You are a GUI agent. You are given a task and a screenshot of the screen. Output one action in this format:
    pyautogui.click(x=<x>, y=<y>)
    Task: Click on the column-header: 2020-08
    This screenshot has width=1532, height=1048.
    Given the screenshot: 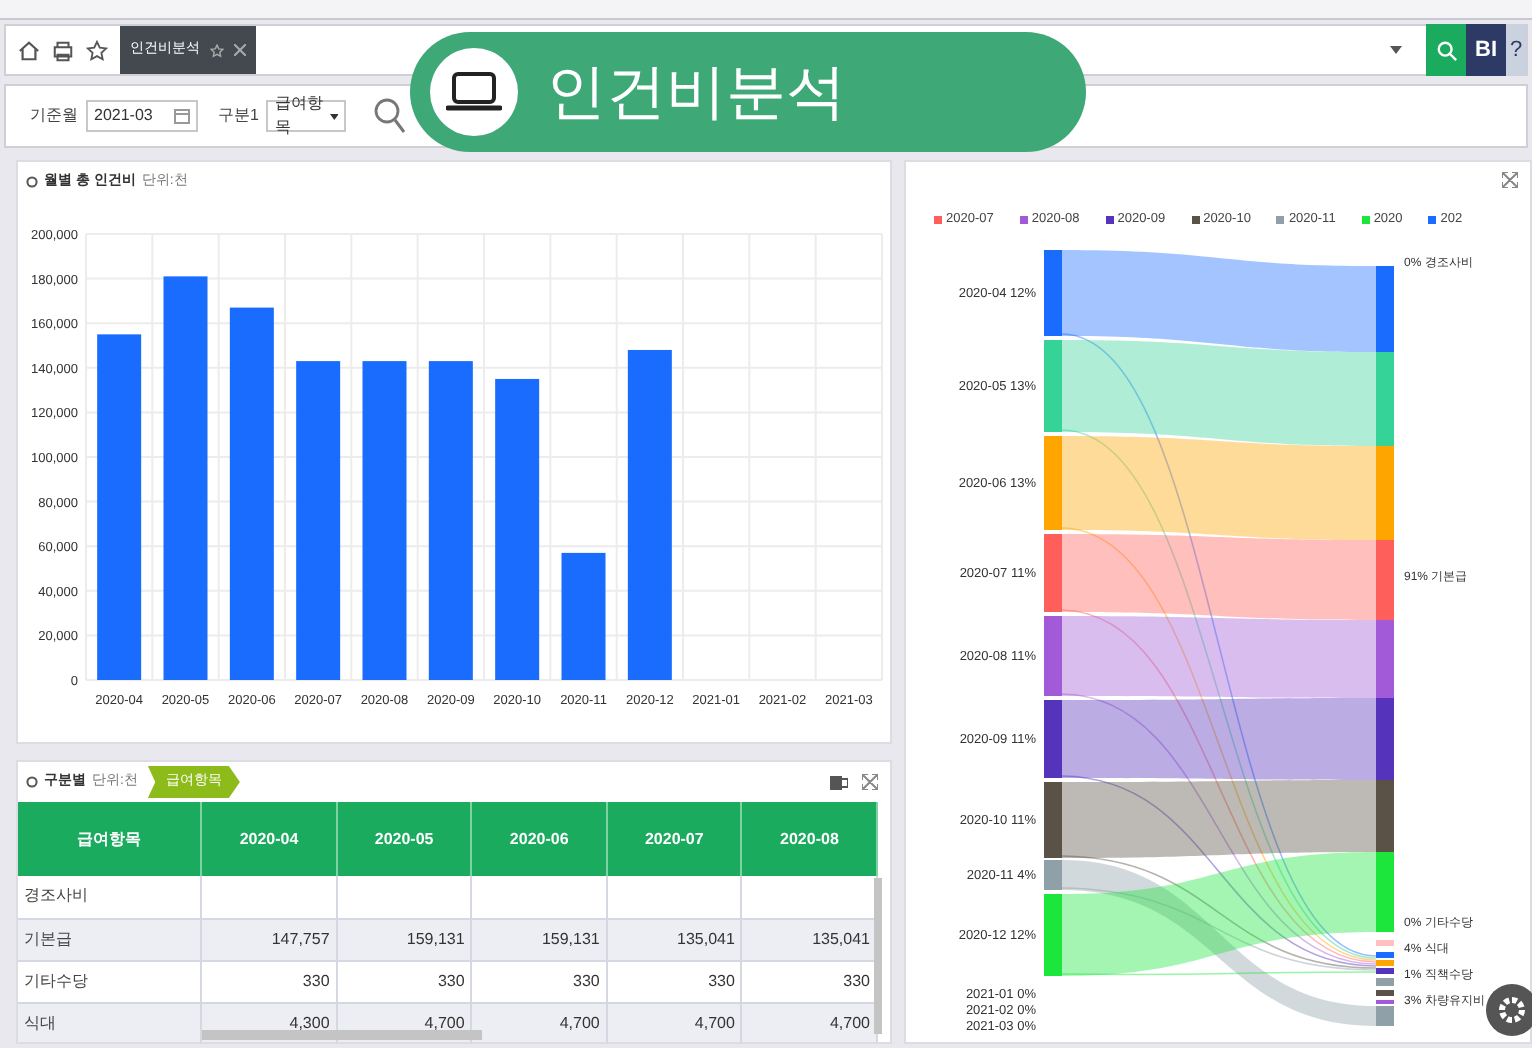 What is the action you would take?
    pyautogui.click(x=809, y=839)
    